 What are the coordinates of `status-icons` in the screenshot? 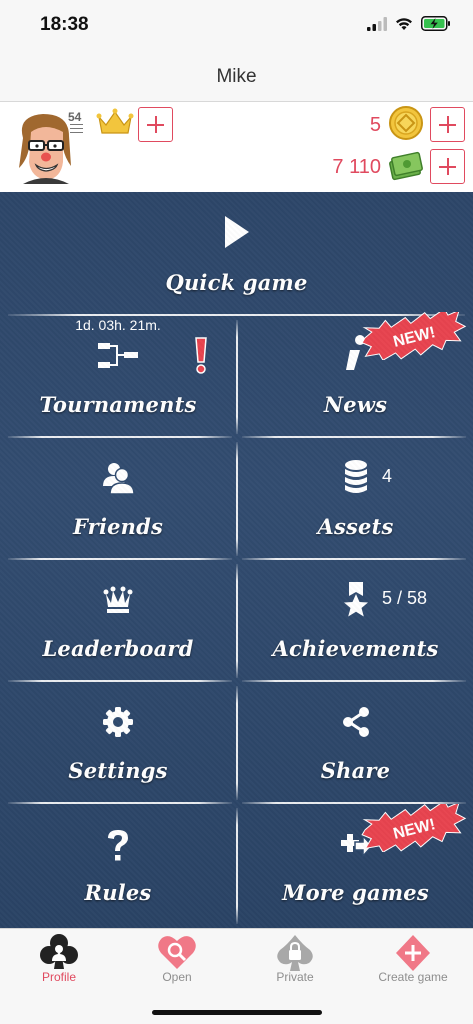 It's located at (409, 23).